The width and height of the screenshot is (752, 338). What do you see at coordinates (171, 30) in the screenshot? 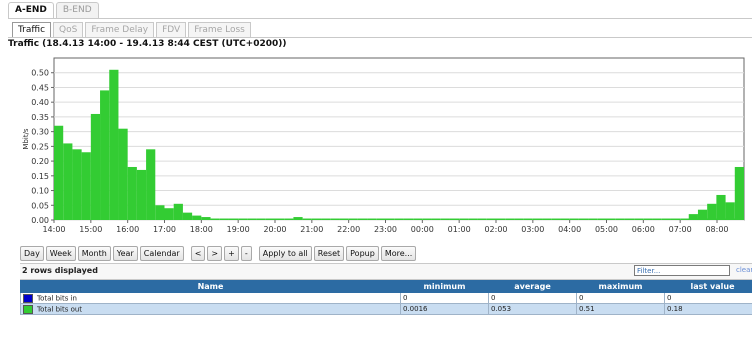
I see `tab-fdv: FDV` at bounding box center [171, 30].